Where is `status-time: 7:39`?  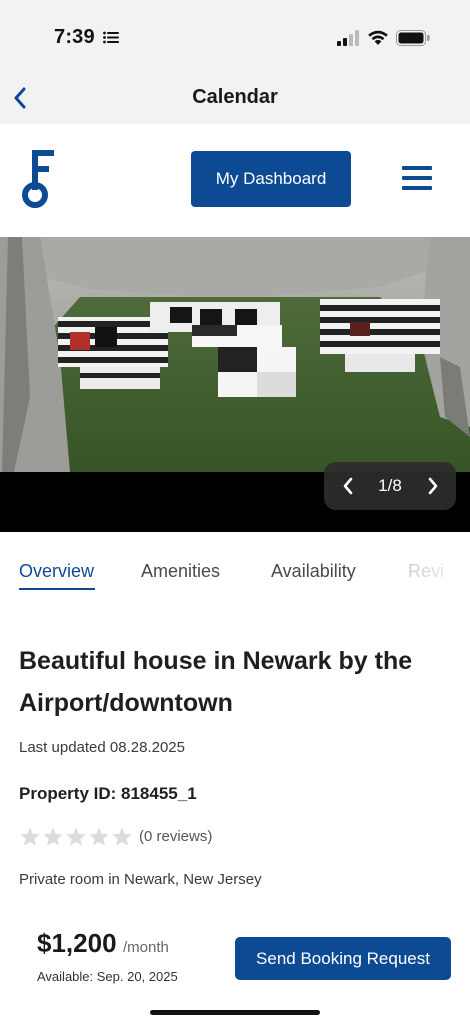 status-time: 7:39 is located at coordinates (74, 37).